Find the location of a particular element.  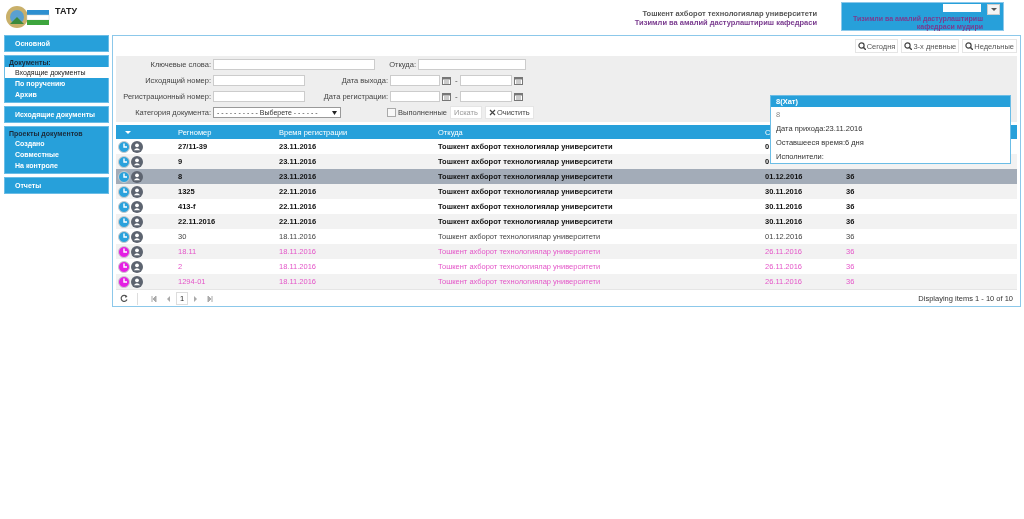

logo-icon is located at coordinates (27, 17).